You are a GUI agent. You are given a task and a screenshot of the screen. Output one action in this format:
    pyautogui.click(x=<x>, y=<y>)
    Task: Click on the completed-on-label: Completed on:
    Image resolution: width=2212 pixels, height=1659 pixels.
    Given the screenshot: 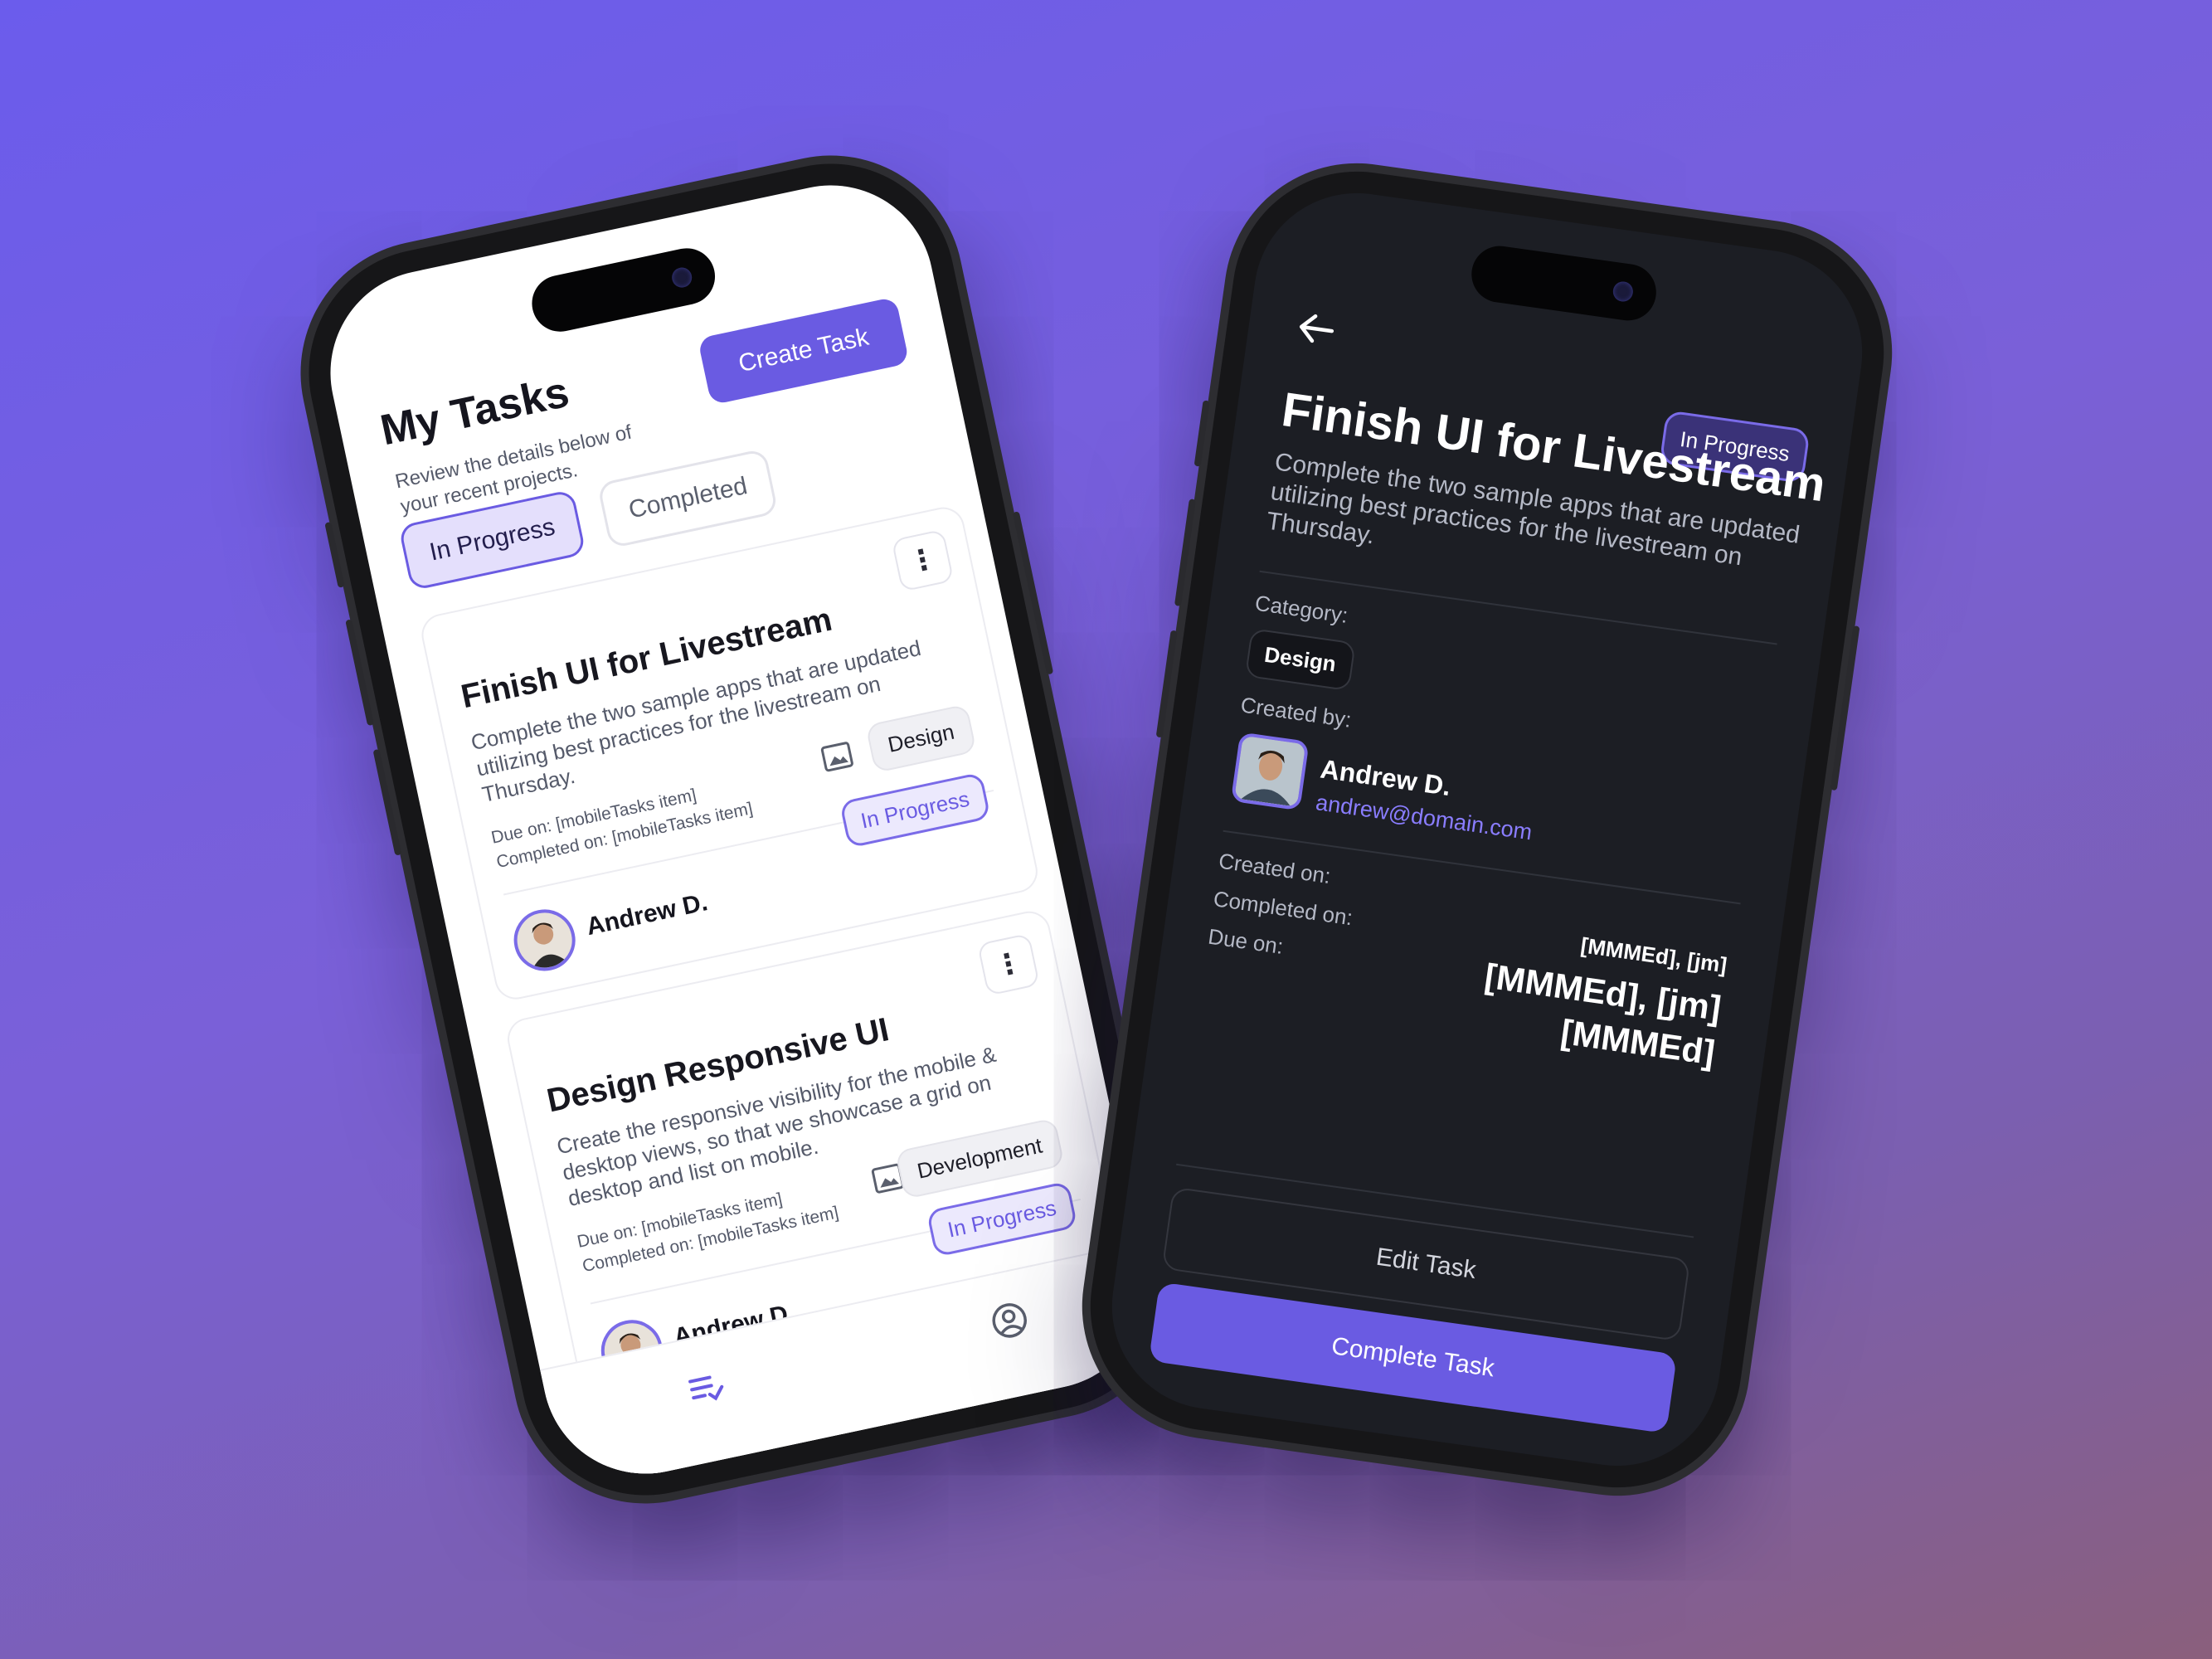 What is the action you would take?
    pyautogui.click(x=1283, y=908)
    